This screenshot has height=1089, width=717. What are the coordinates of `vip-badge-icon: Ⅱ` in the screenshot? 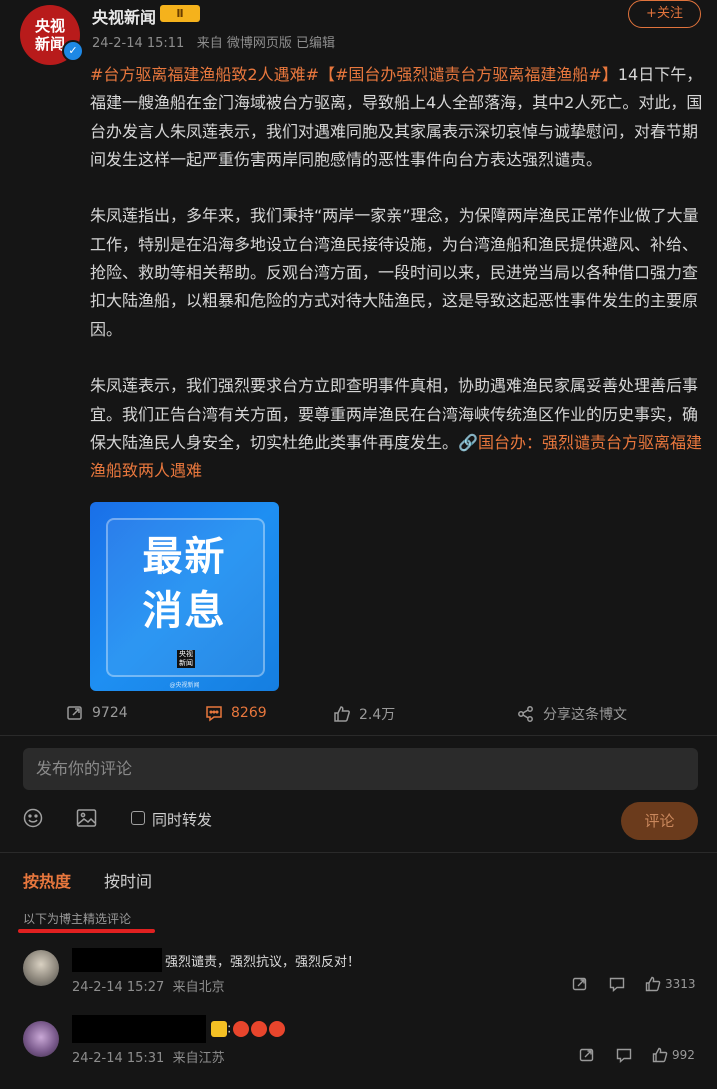 It's located at (180, 13).